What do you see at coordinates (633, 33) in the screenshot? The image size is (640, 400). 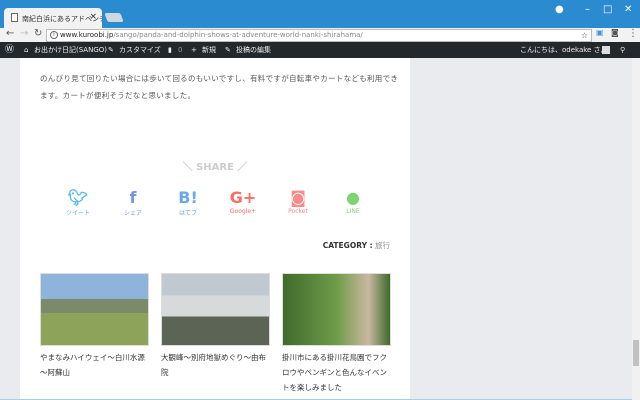 I see `menu-icon: ⋮` at bounding box center [633, 33].